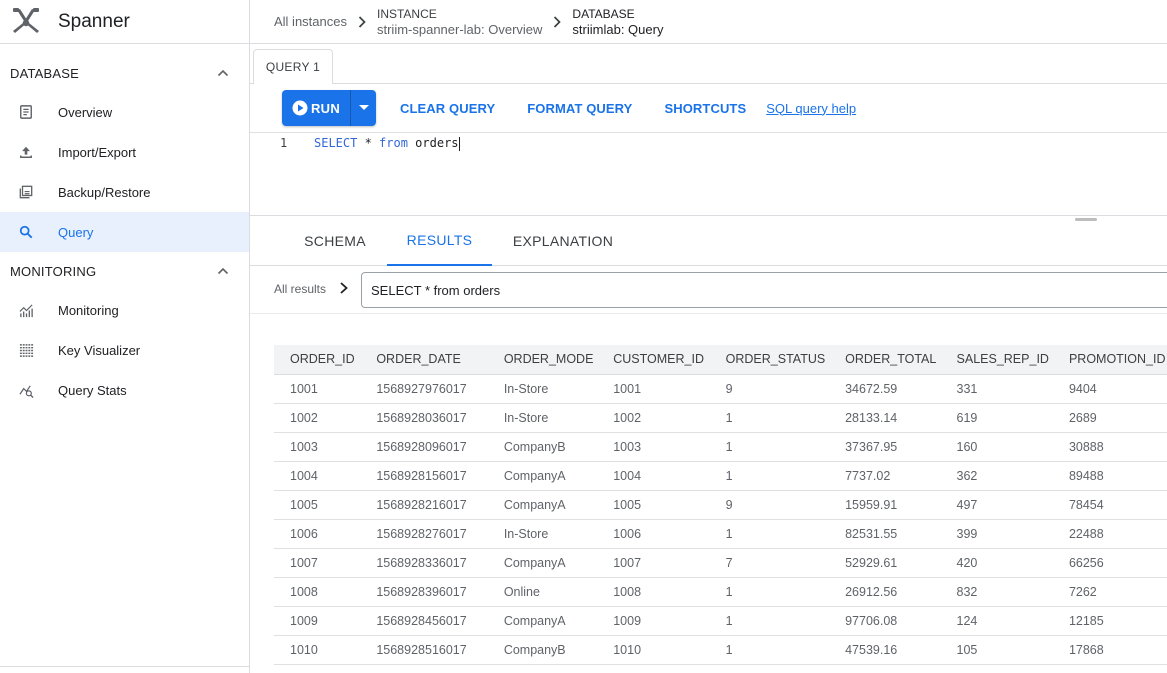 This screenshot has height=673, width=1167. I want to click on table-cell: 97706.08, so click(885, 621).